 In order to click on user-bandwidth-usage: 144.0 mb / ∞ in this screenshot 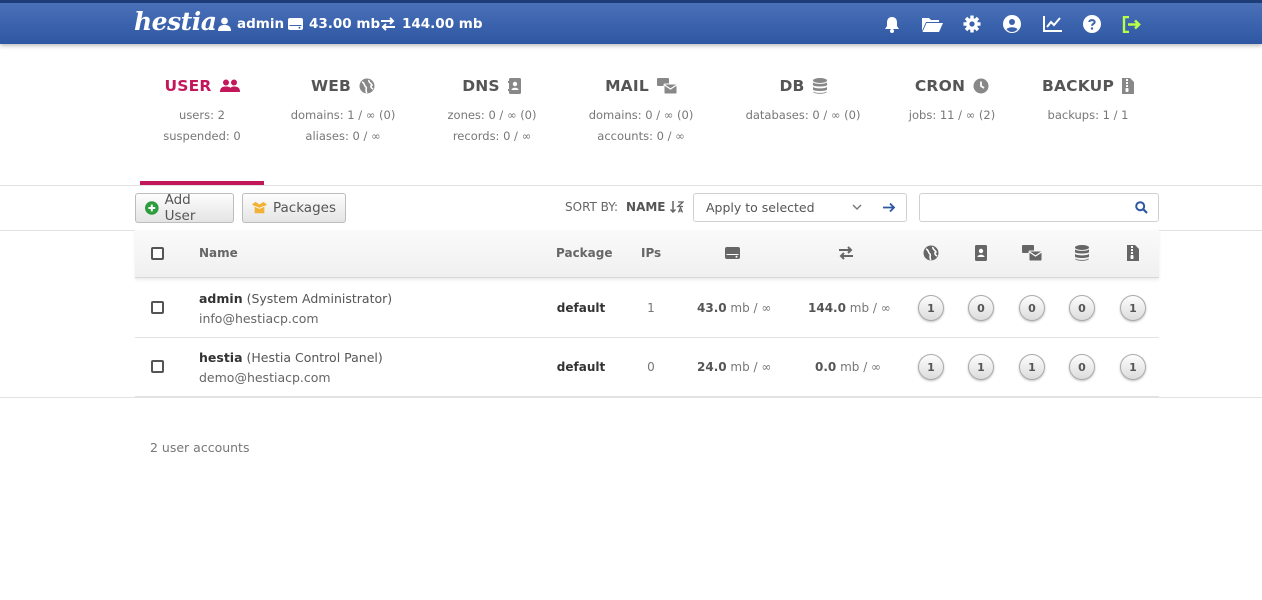, I will do `click(849, 308)`.